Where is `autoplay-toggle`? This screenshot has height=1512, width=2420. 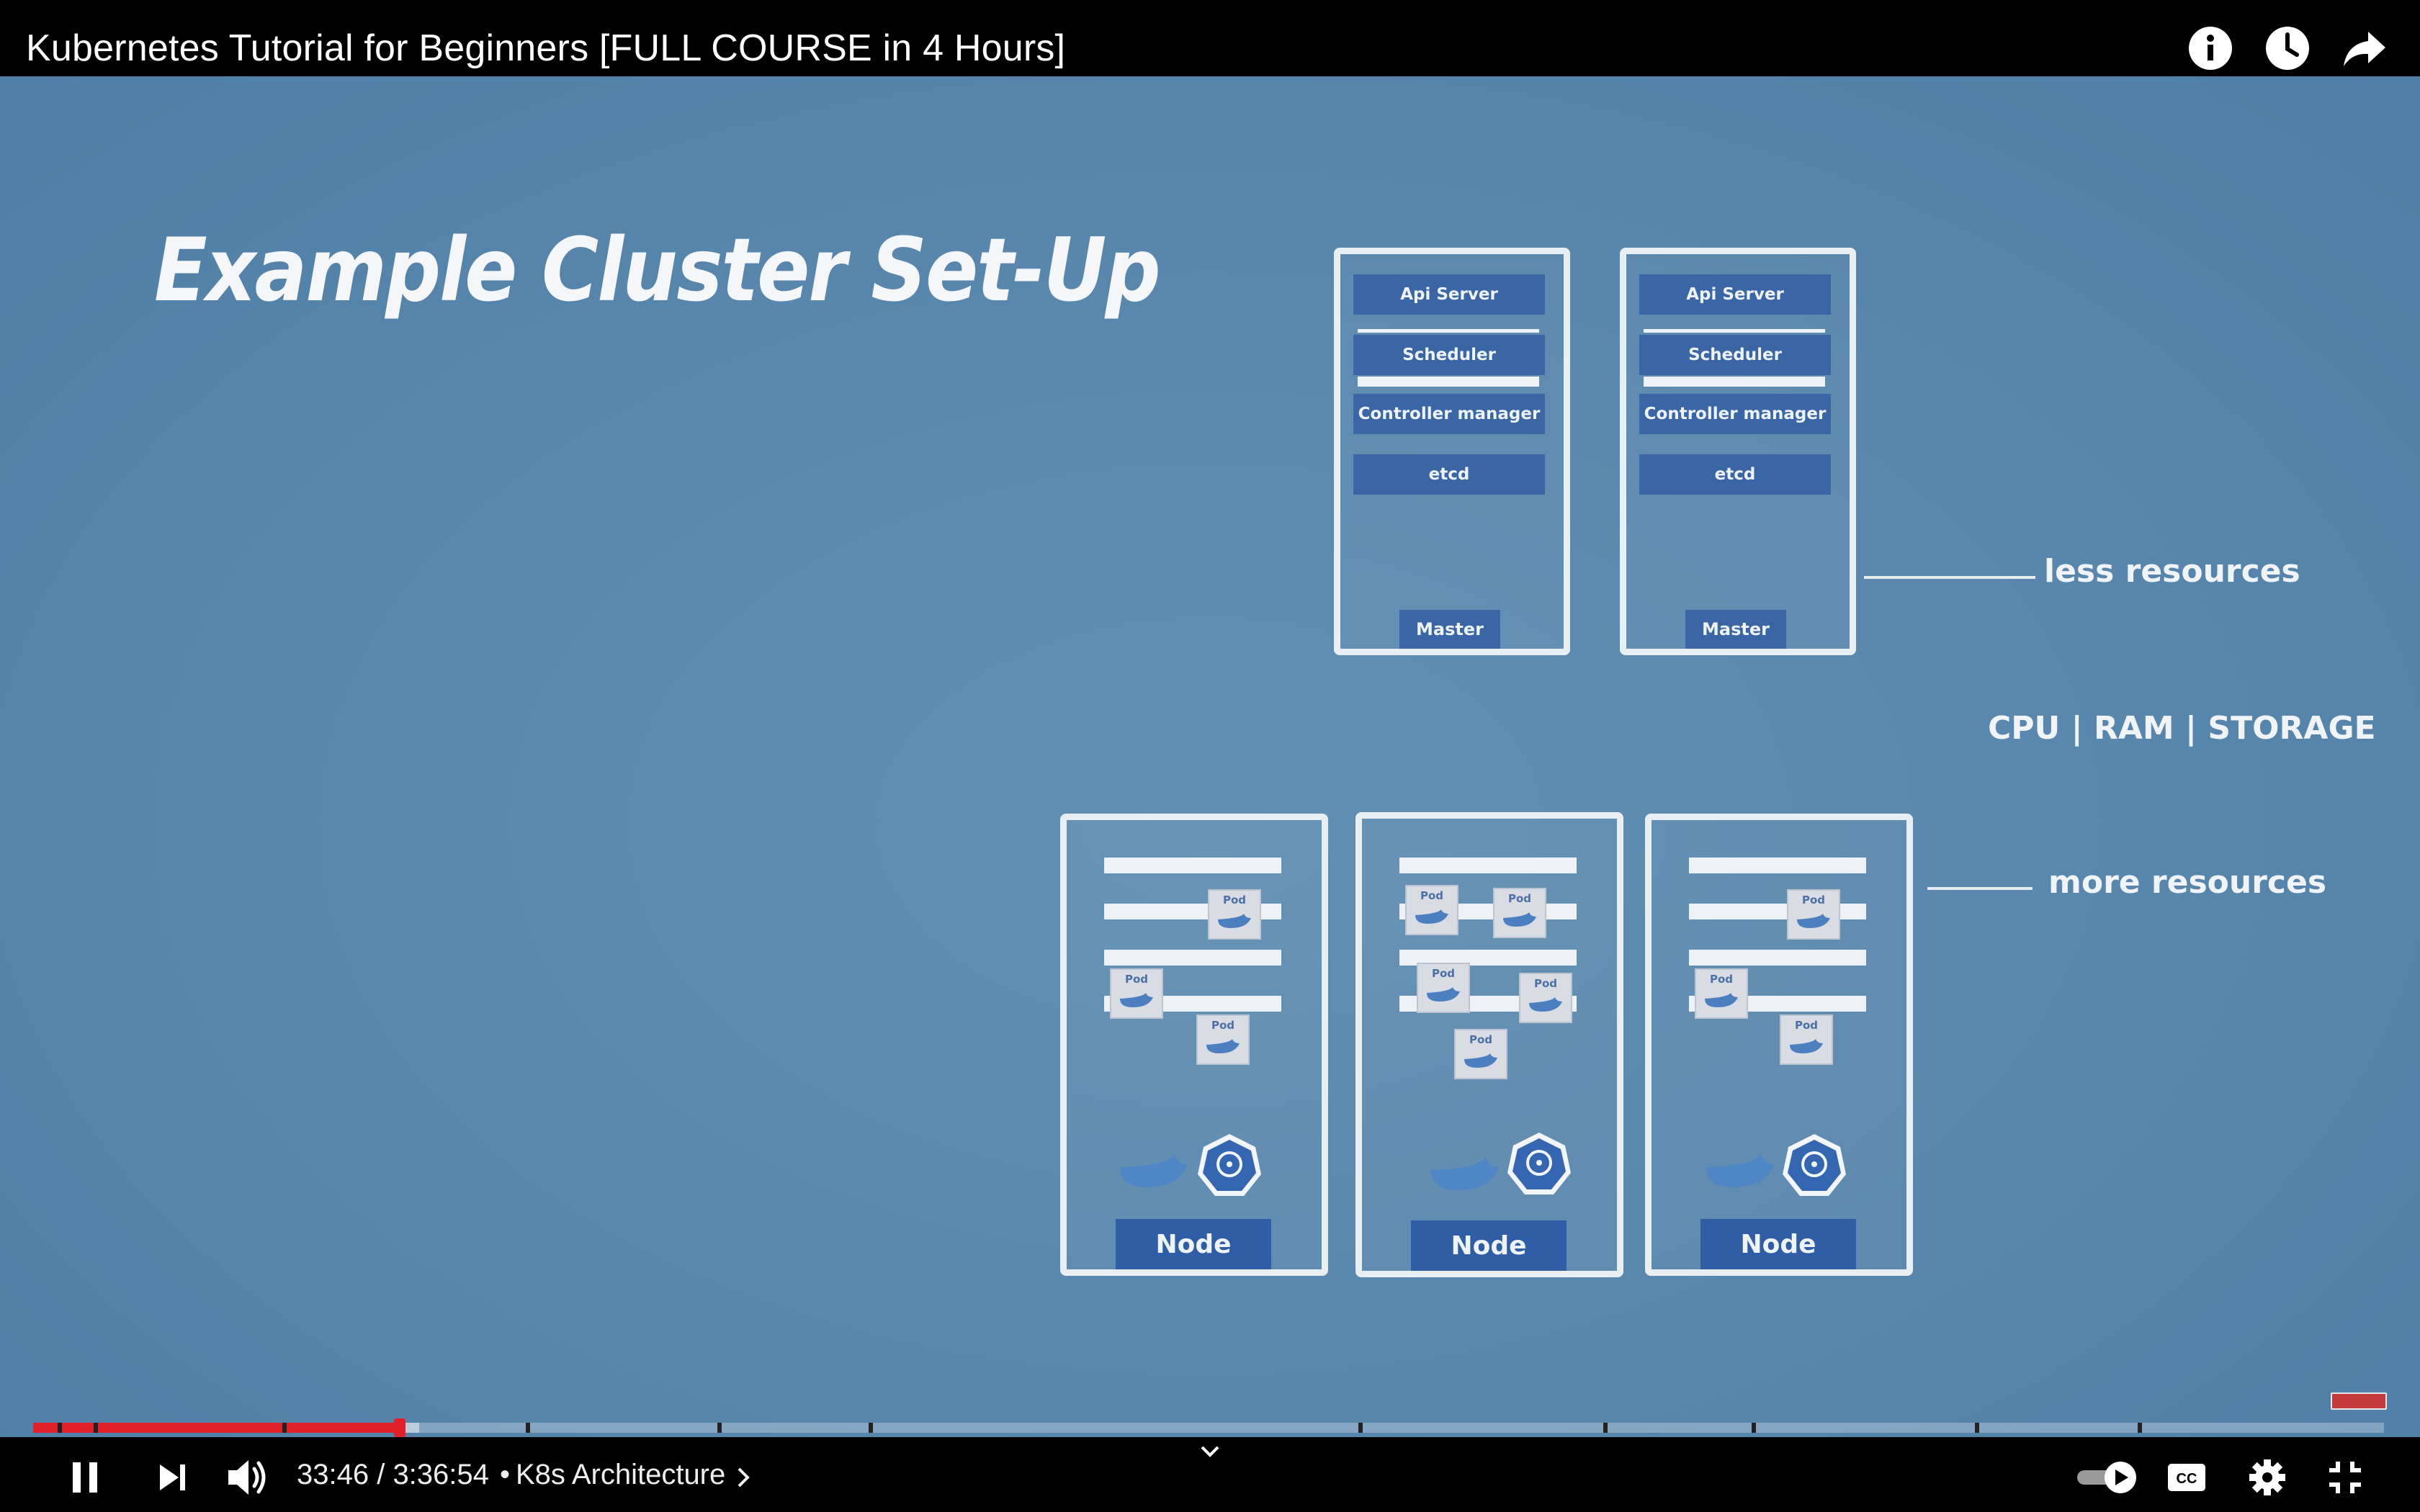
autoplay-toggle is located at coordinates (2107, 1477).